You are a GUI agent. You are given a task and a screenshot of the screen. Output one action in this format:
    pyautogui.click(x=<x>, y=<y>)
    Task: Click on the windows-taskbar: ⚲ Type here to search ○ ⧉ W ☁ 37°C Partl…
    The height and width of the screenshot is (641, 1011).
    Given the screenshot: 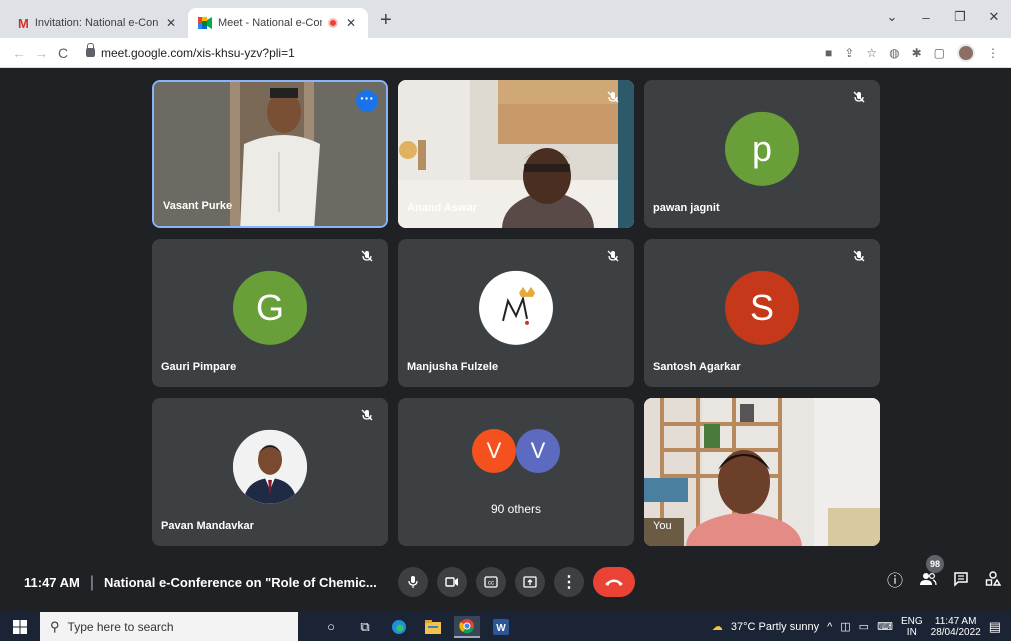 What is the action you would take?
    pyautogui.click(x=505, y=626)
    